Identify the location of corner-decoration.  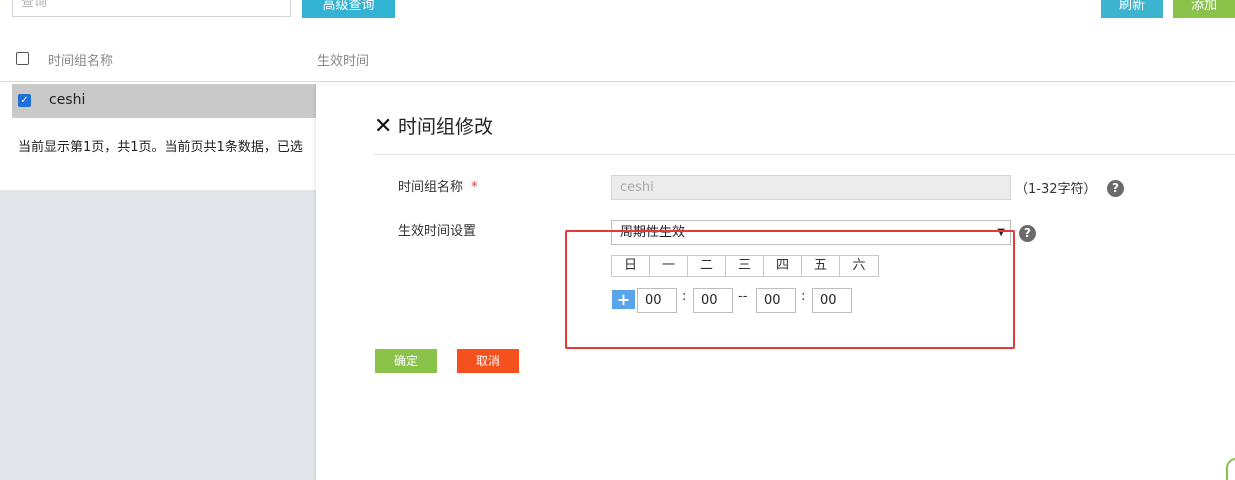
(1230, 469).